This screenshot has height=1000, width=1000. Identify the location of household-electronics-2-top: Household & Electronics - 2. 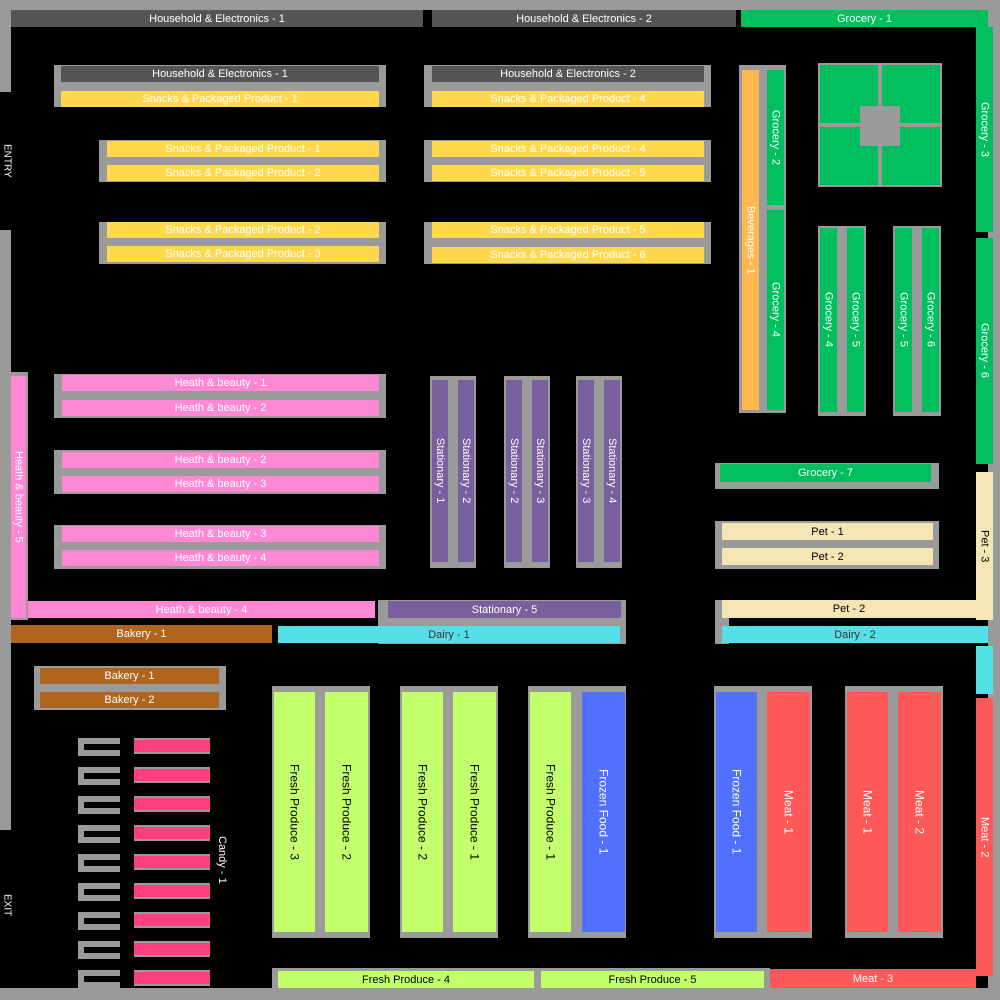
(584, 18).